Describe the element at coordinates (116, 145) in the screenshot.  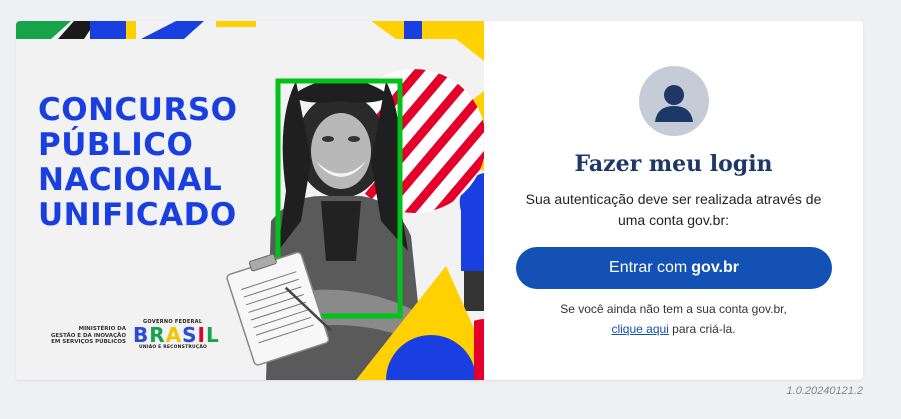
I see `headline-line: PÚBLICO` at that location.